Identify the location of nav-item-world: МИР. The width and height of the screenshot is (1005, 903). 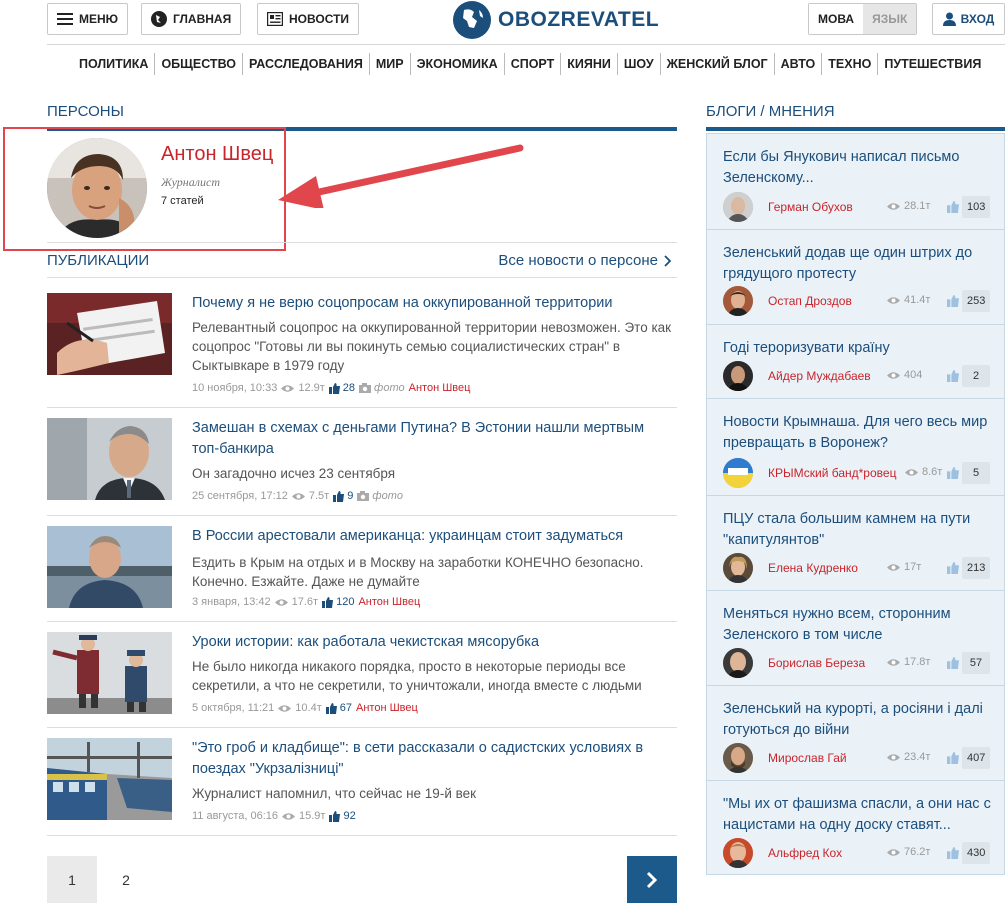
(389, 64).